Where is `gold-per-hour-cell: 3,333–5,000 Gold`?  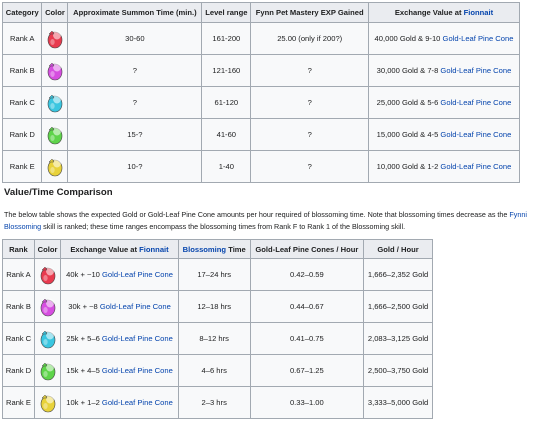
gold-per-hour-cell: 3,333–5,000 Gold is located at coordinates (398, 402).